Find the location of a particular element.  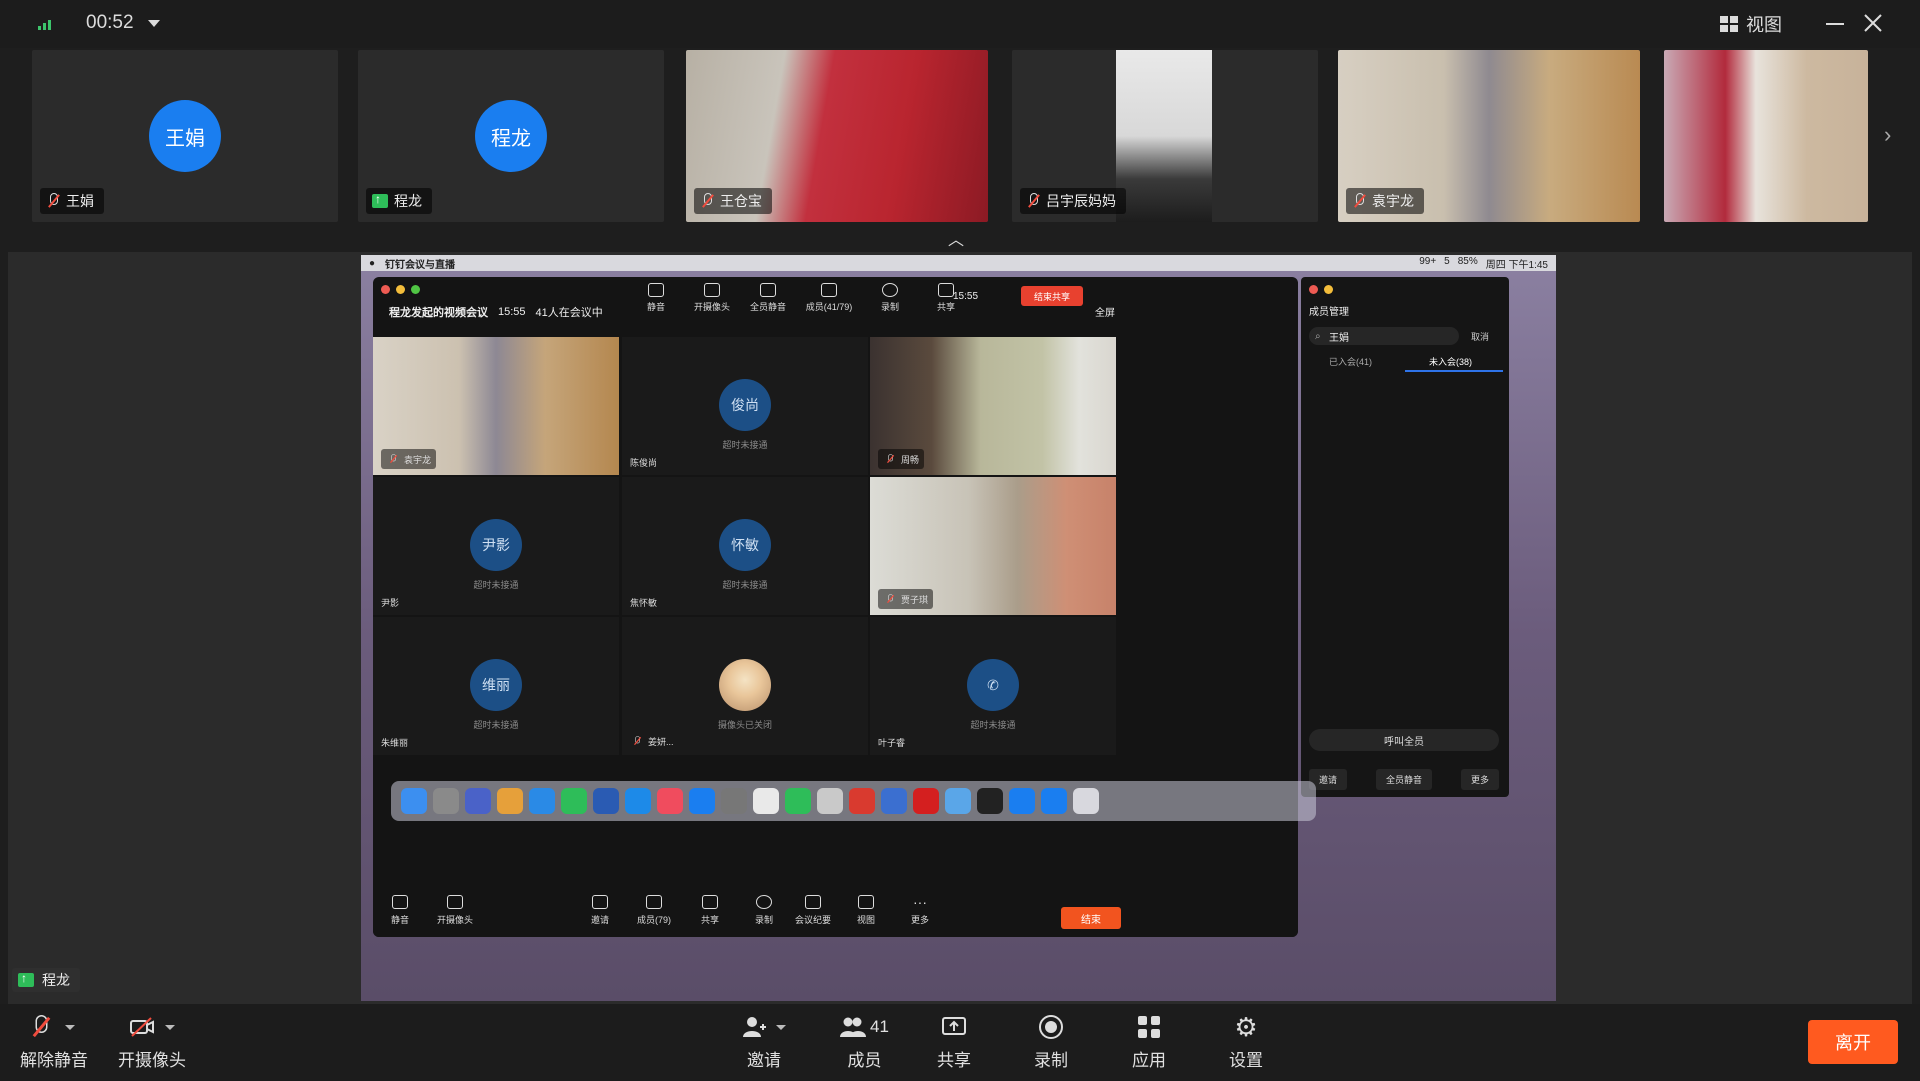

participant-thumb: 吕宇辰妈妈 is located at coordinates (1165, 136).